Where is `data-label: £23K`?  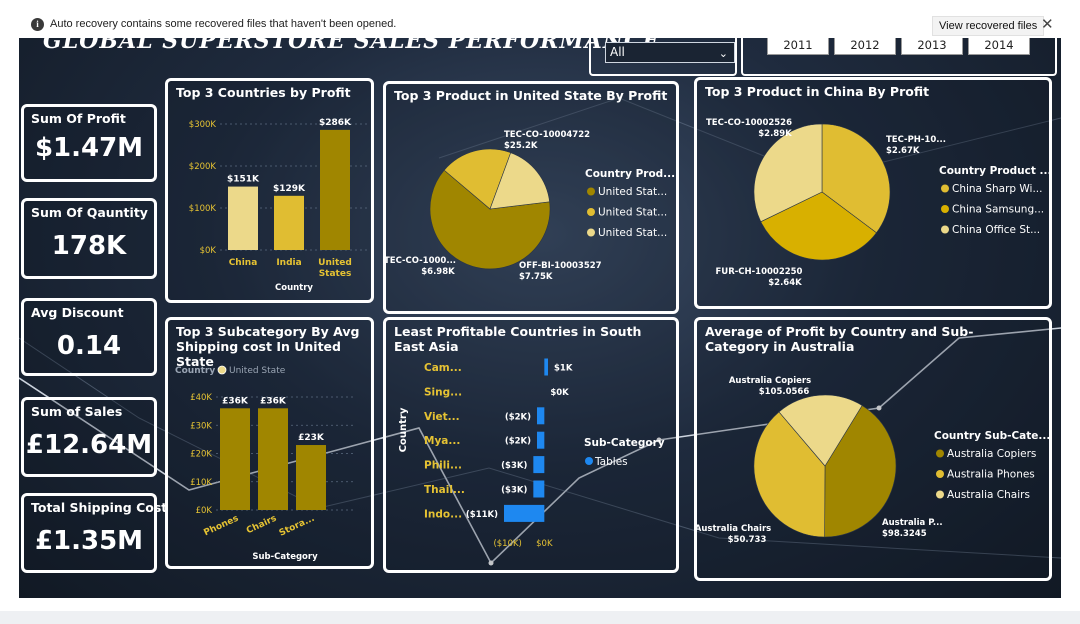 data-label: £23K is located at coordinates (311, 438).